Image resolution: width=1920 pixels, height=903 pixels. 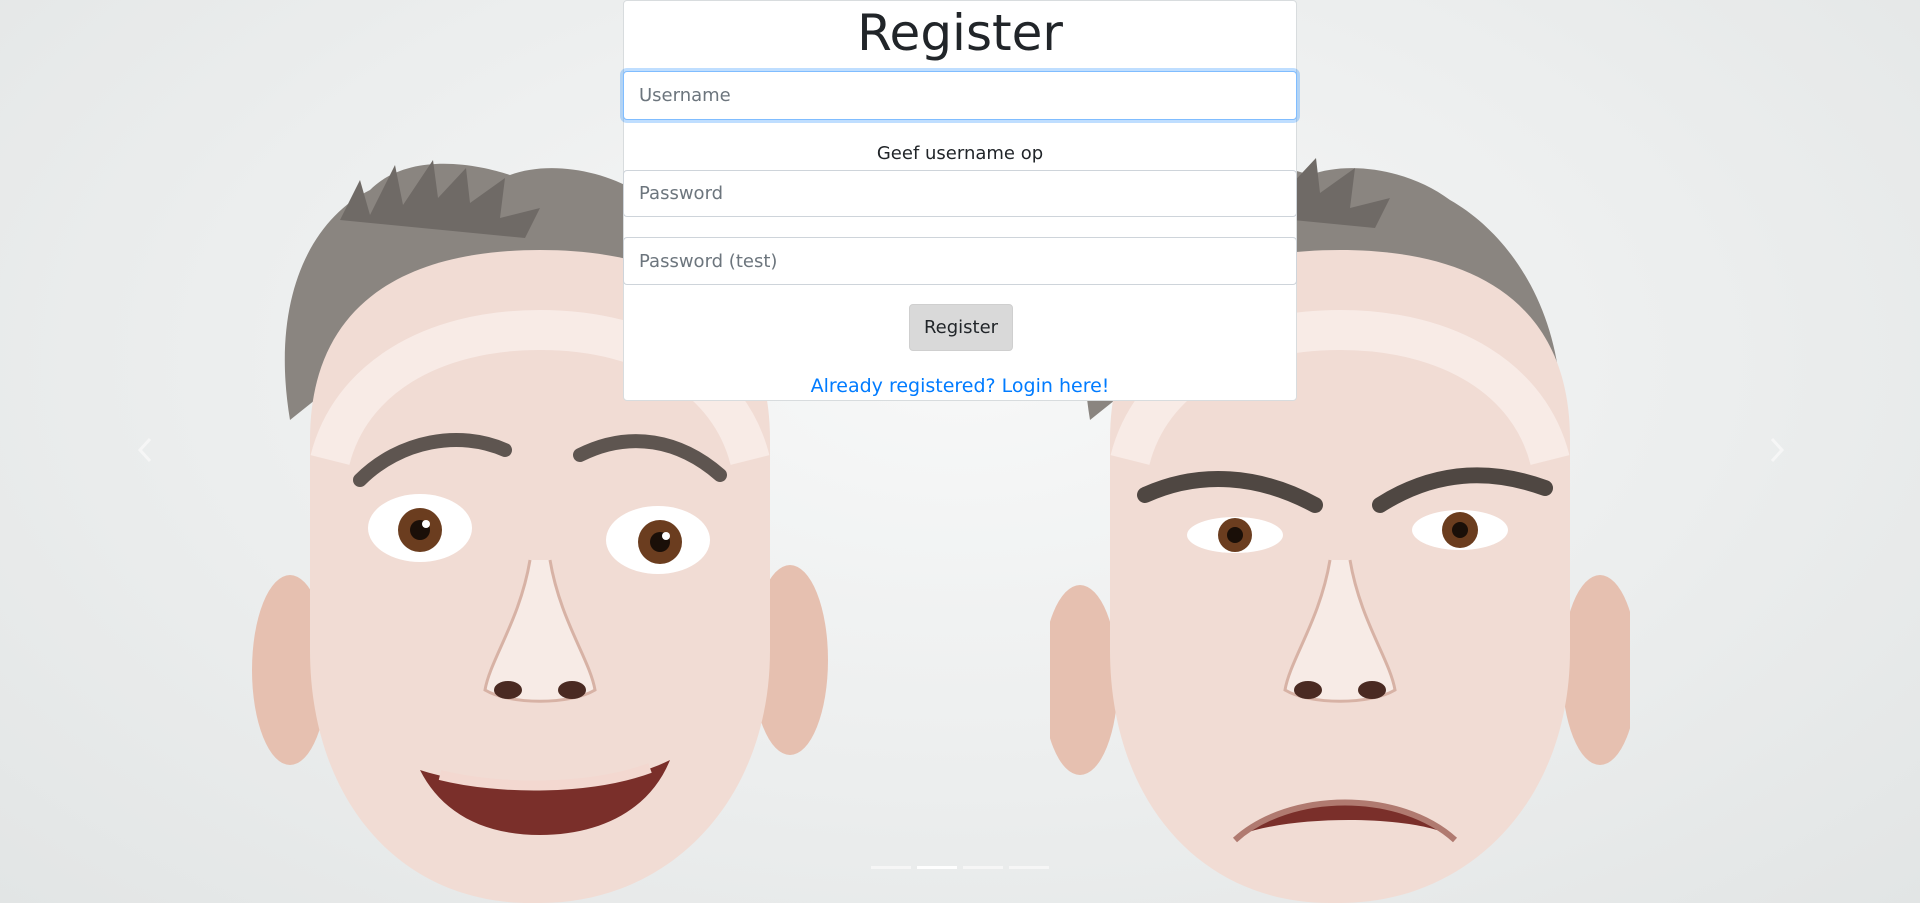 What do you see at coordinates (960, 193) in the screenshot?
I see `password-input` at bounding box center [960, 193].